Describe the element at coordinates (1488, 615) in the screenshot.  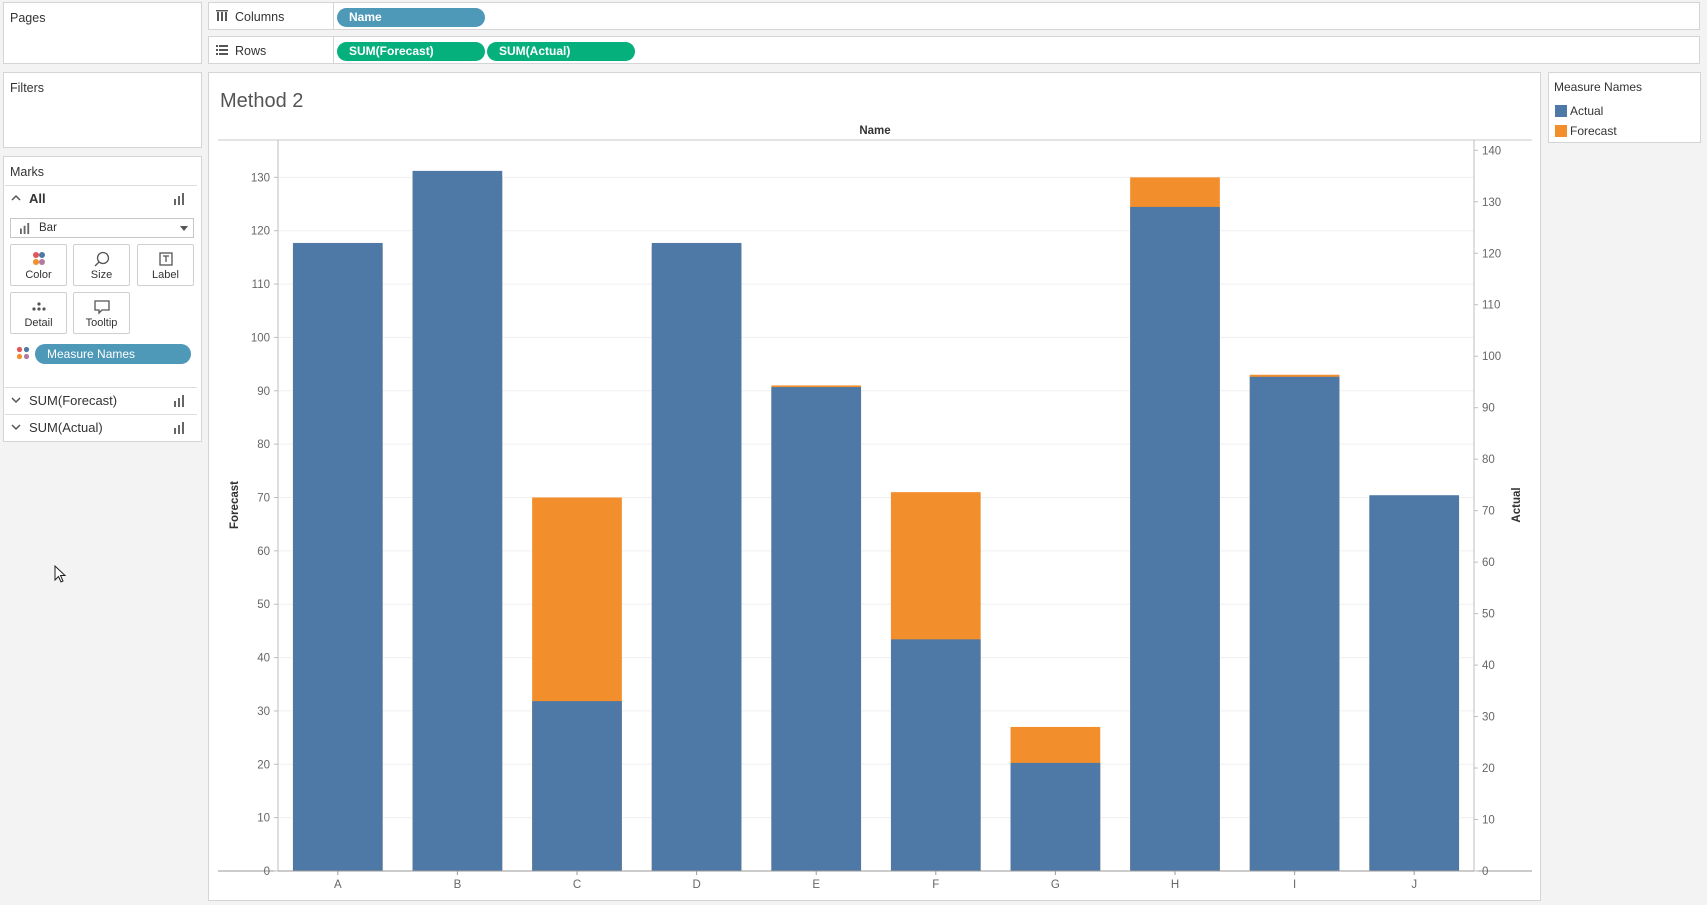
I see `y-tick-label-right: 50` at that location.